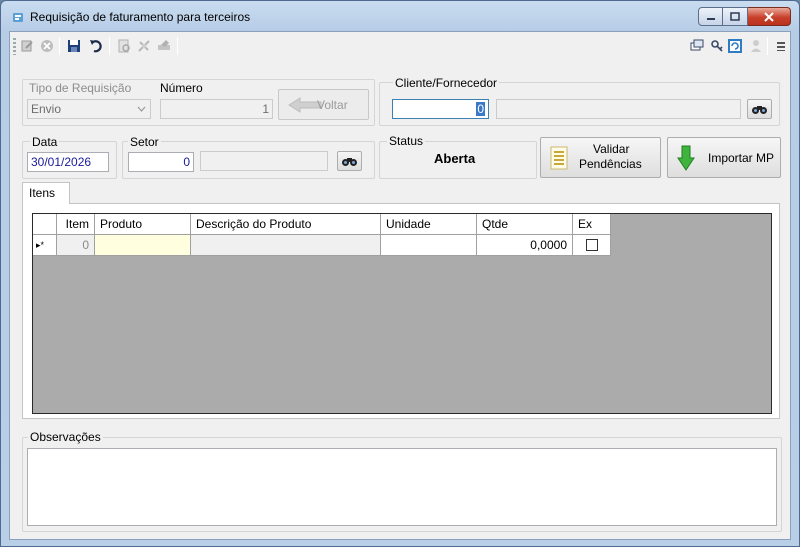  I want to click on arrow-down-icon, so click(686, 158).